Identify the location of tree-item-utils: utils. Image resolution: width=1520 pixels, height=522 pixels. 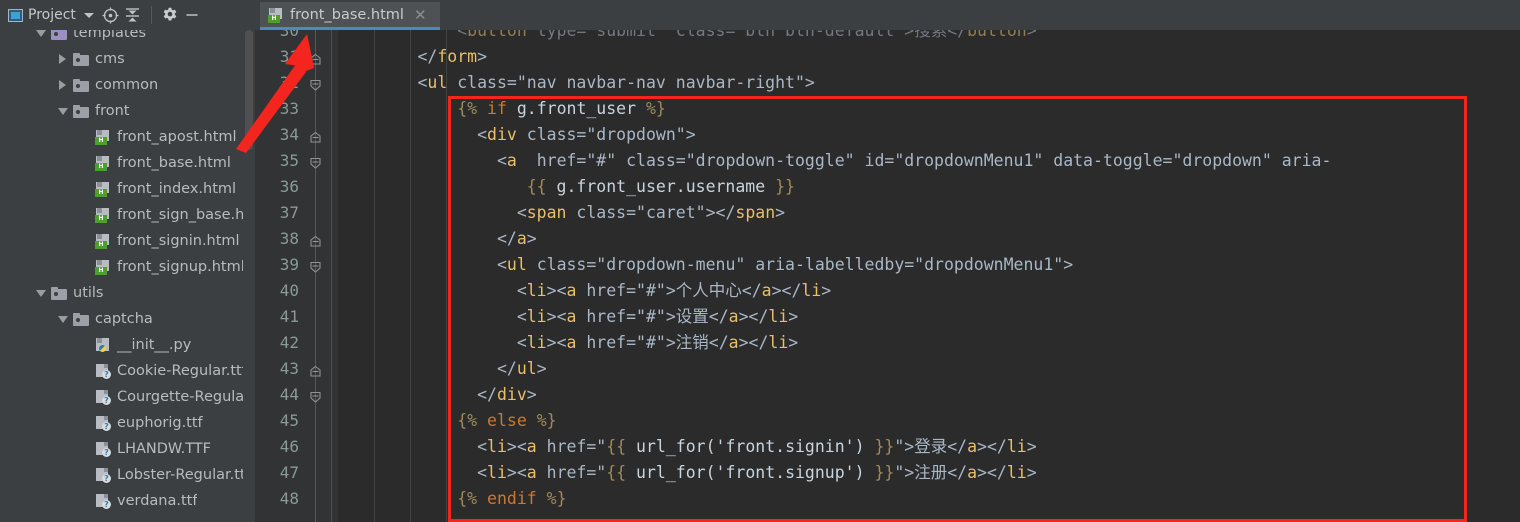
(121, 293).